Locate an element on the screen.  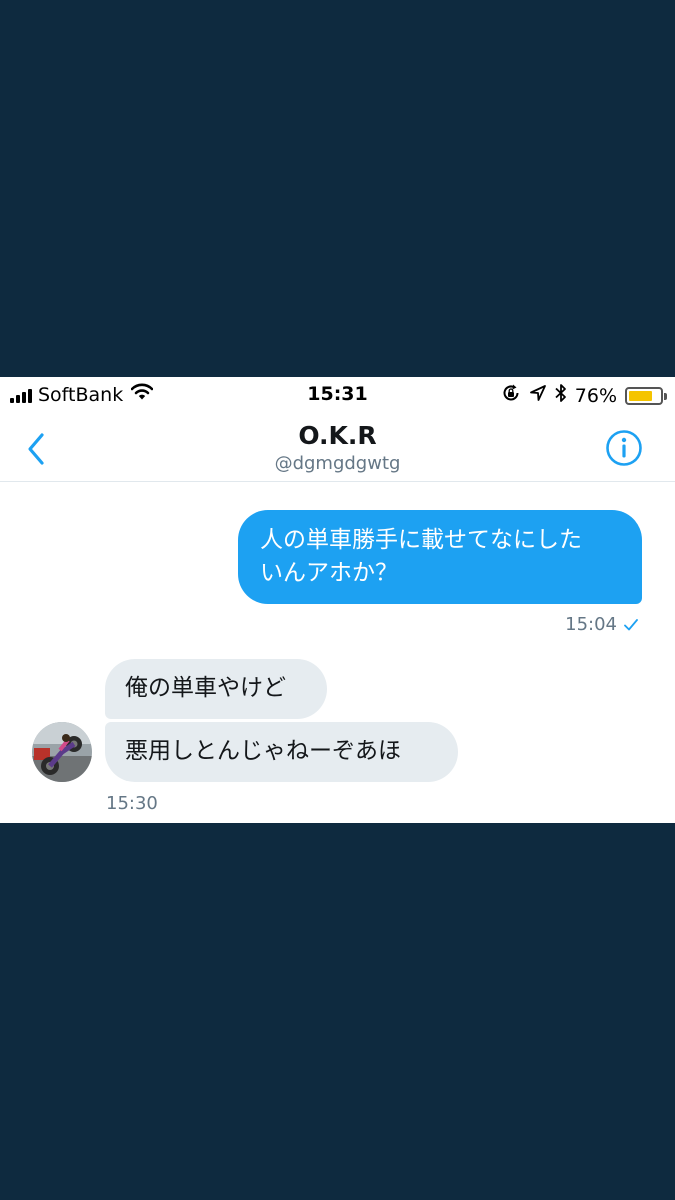
conversation-name: O.K.R is located at coordinates (337, 435).